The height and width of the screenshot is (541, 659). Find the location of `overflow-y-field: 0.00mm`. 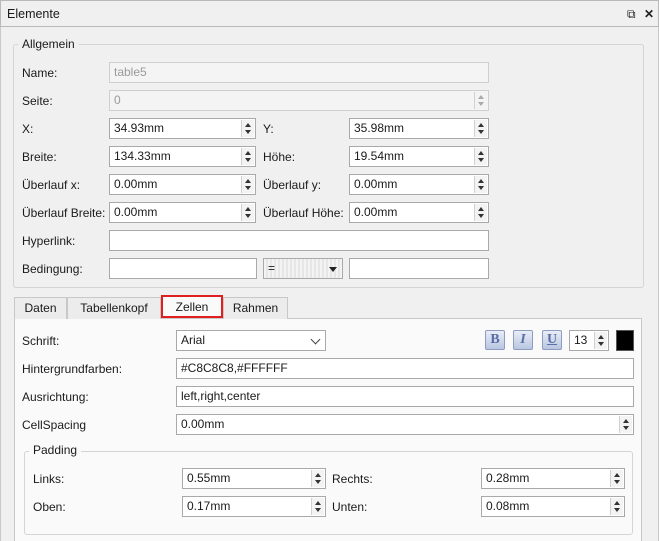

overflow-y-field: 0.00mm is located at coordinates (419, 184).